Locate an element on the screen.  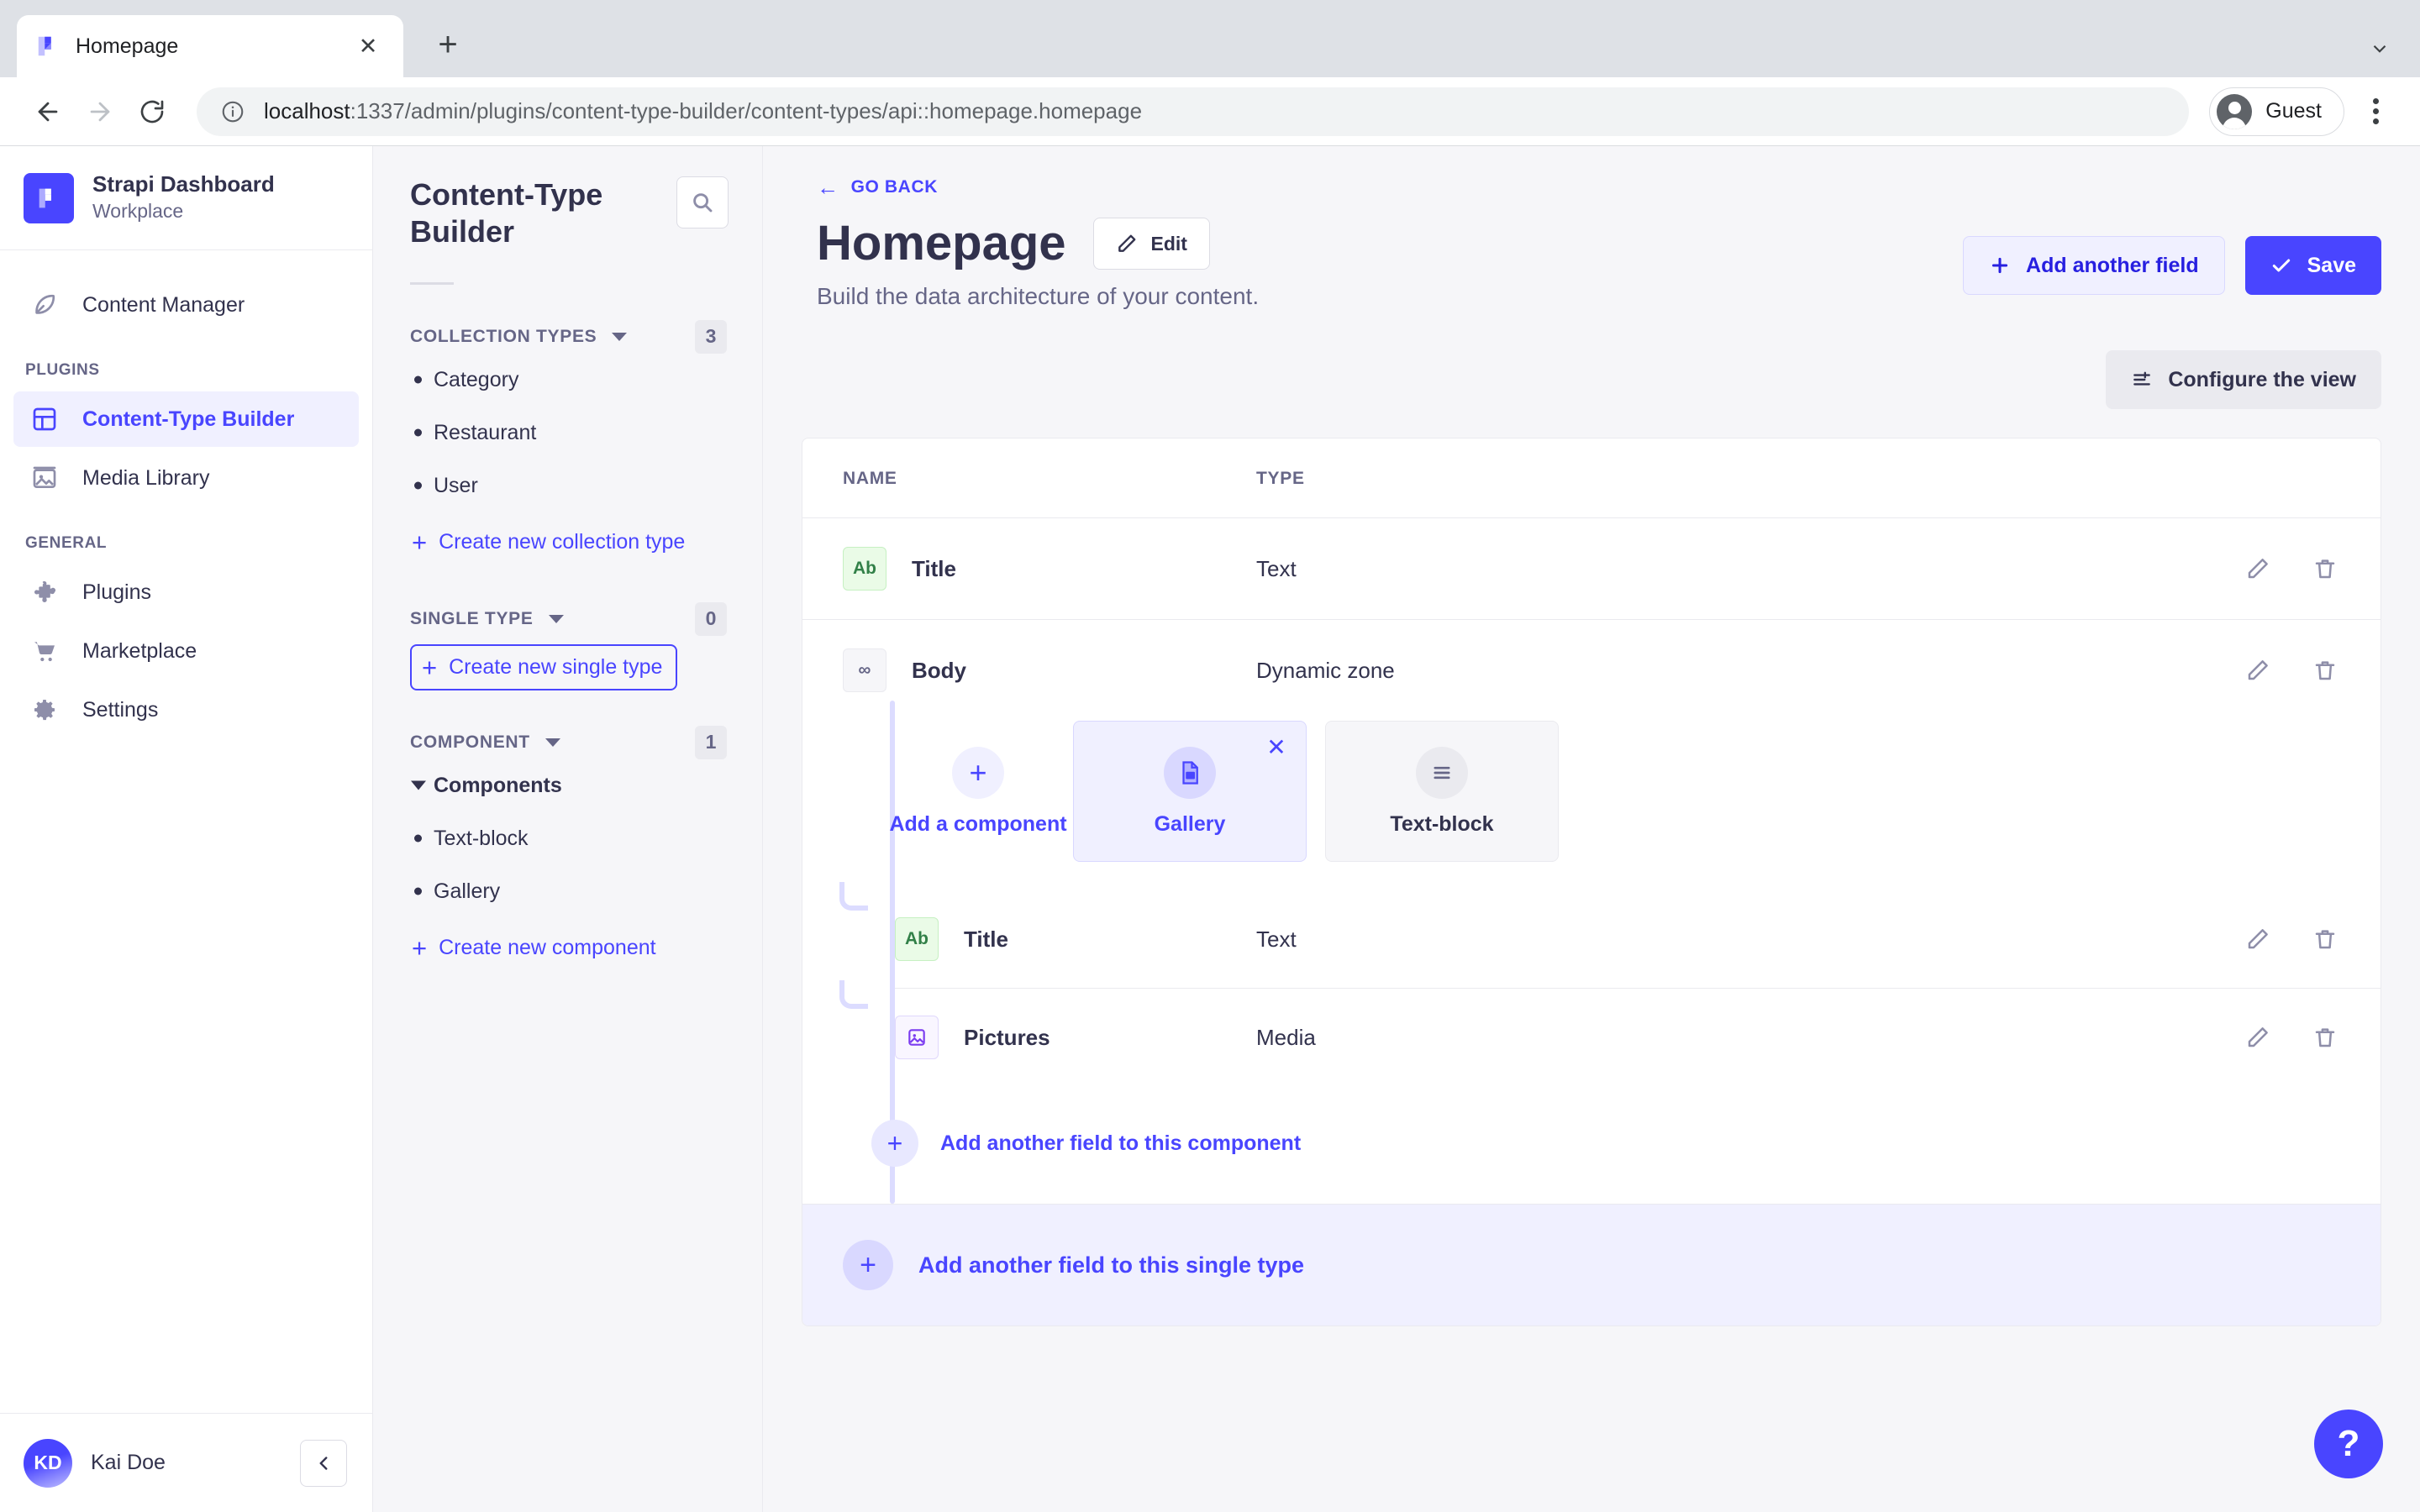
configure-the-view-button: Configure the view is located at coordinates (2243, 379).